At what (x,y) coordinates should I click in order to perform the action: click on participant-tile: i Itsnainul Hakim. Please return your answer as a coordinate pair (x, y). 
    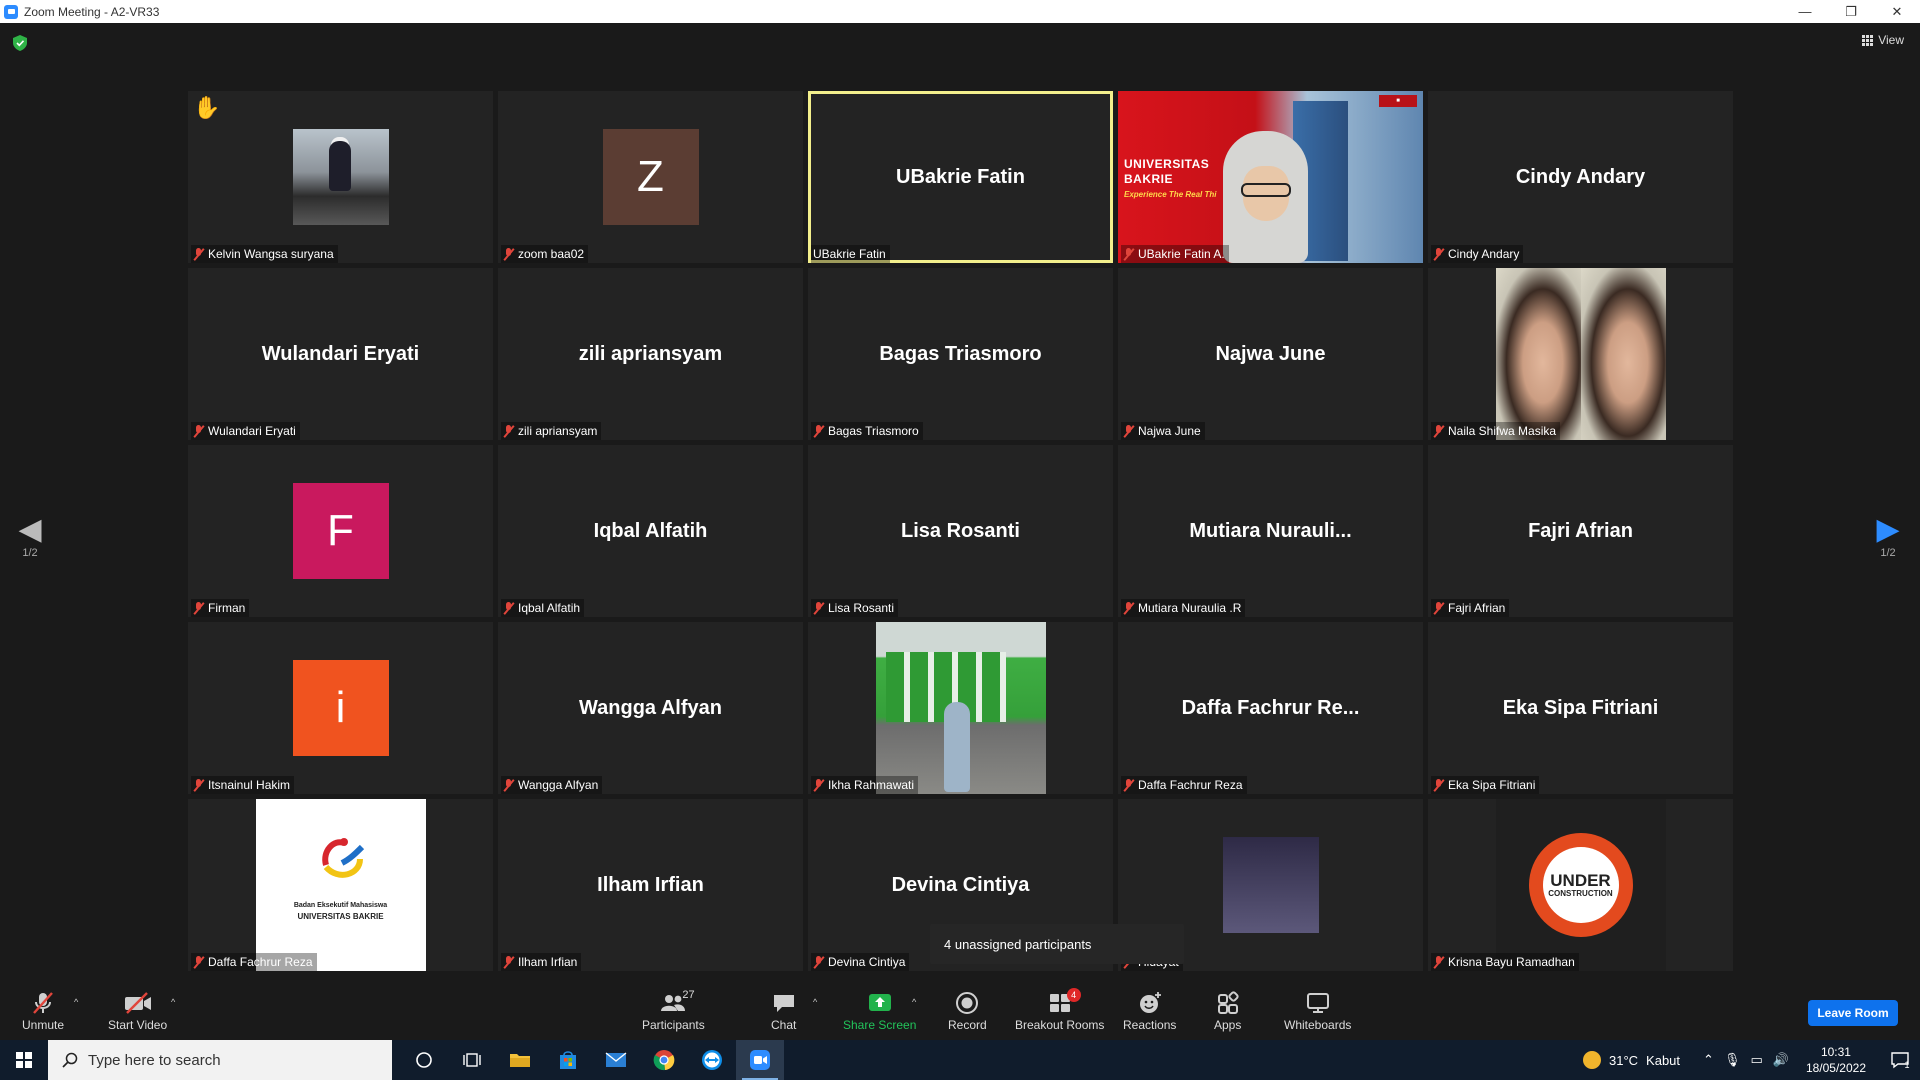
    Looking at the image, I should click on (340, 708).